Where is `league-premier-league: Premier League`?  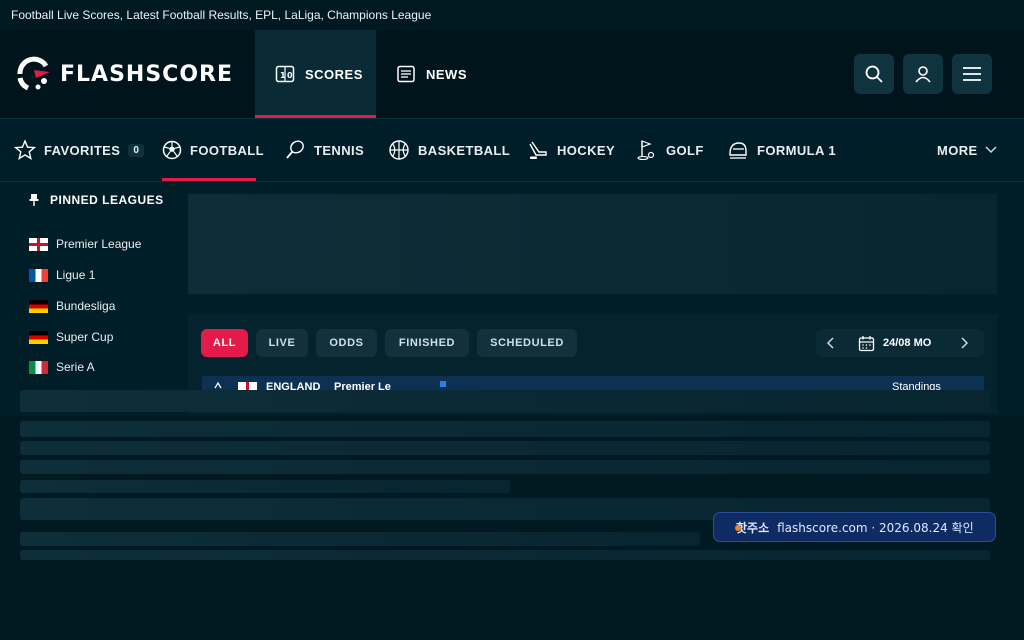 league-premier-league: Premier League is located at coordinates (85, 244).